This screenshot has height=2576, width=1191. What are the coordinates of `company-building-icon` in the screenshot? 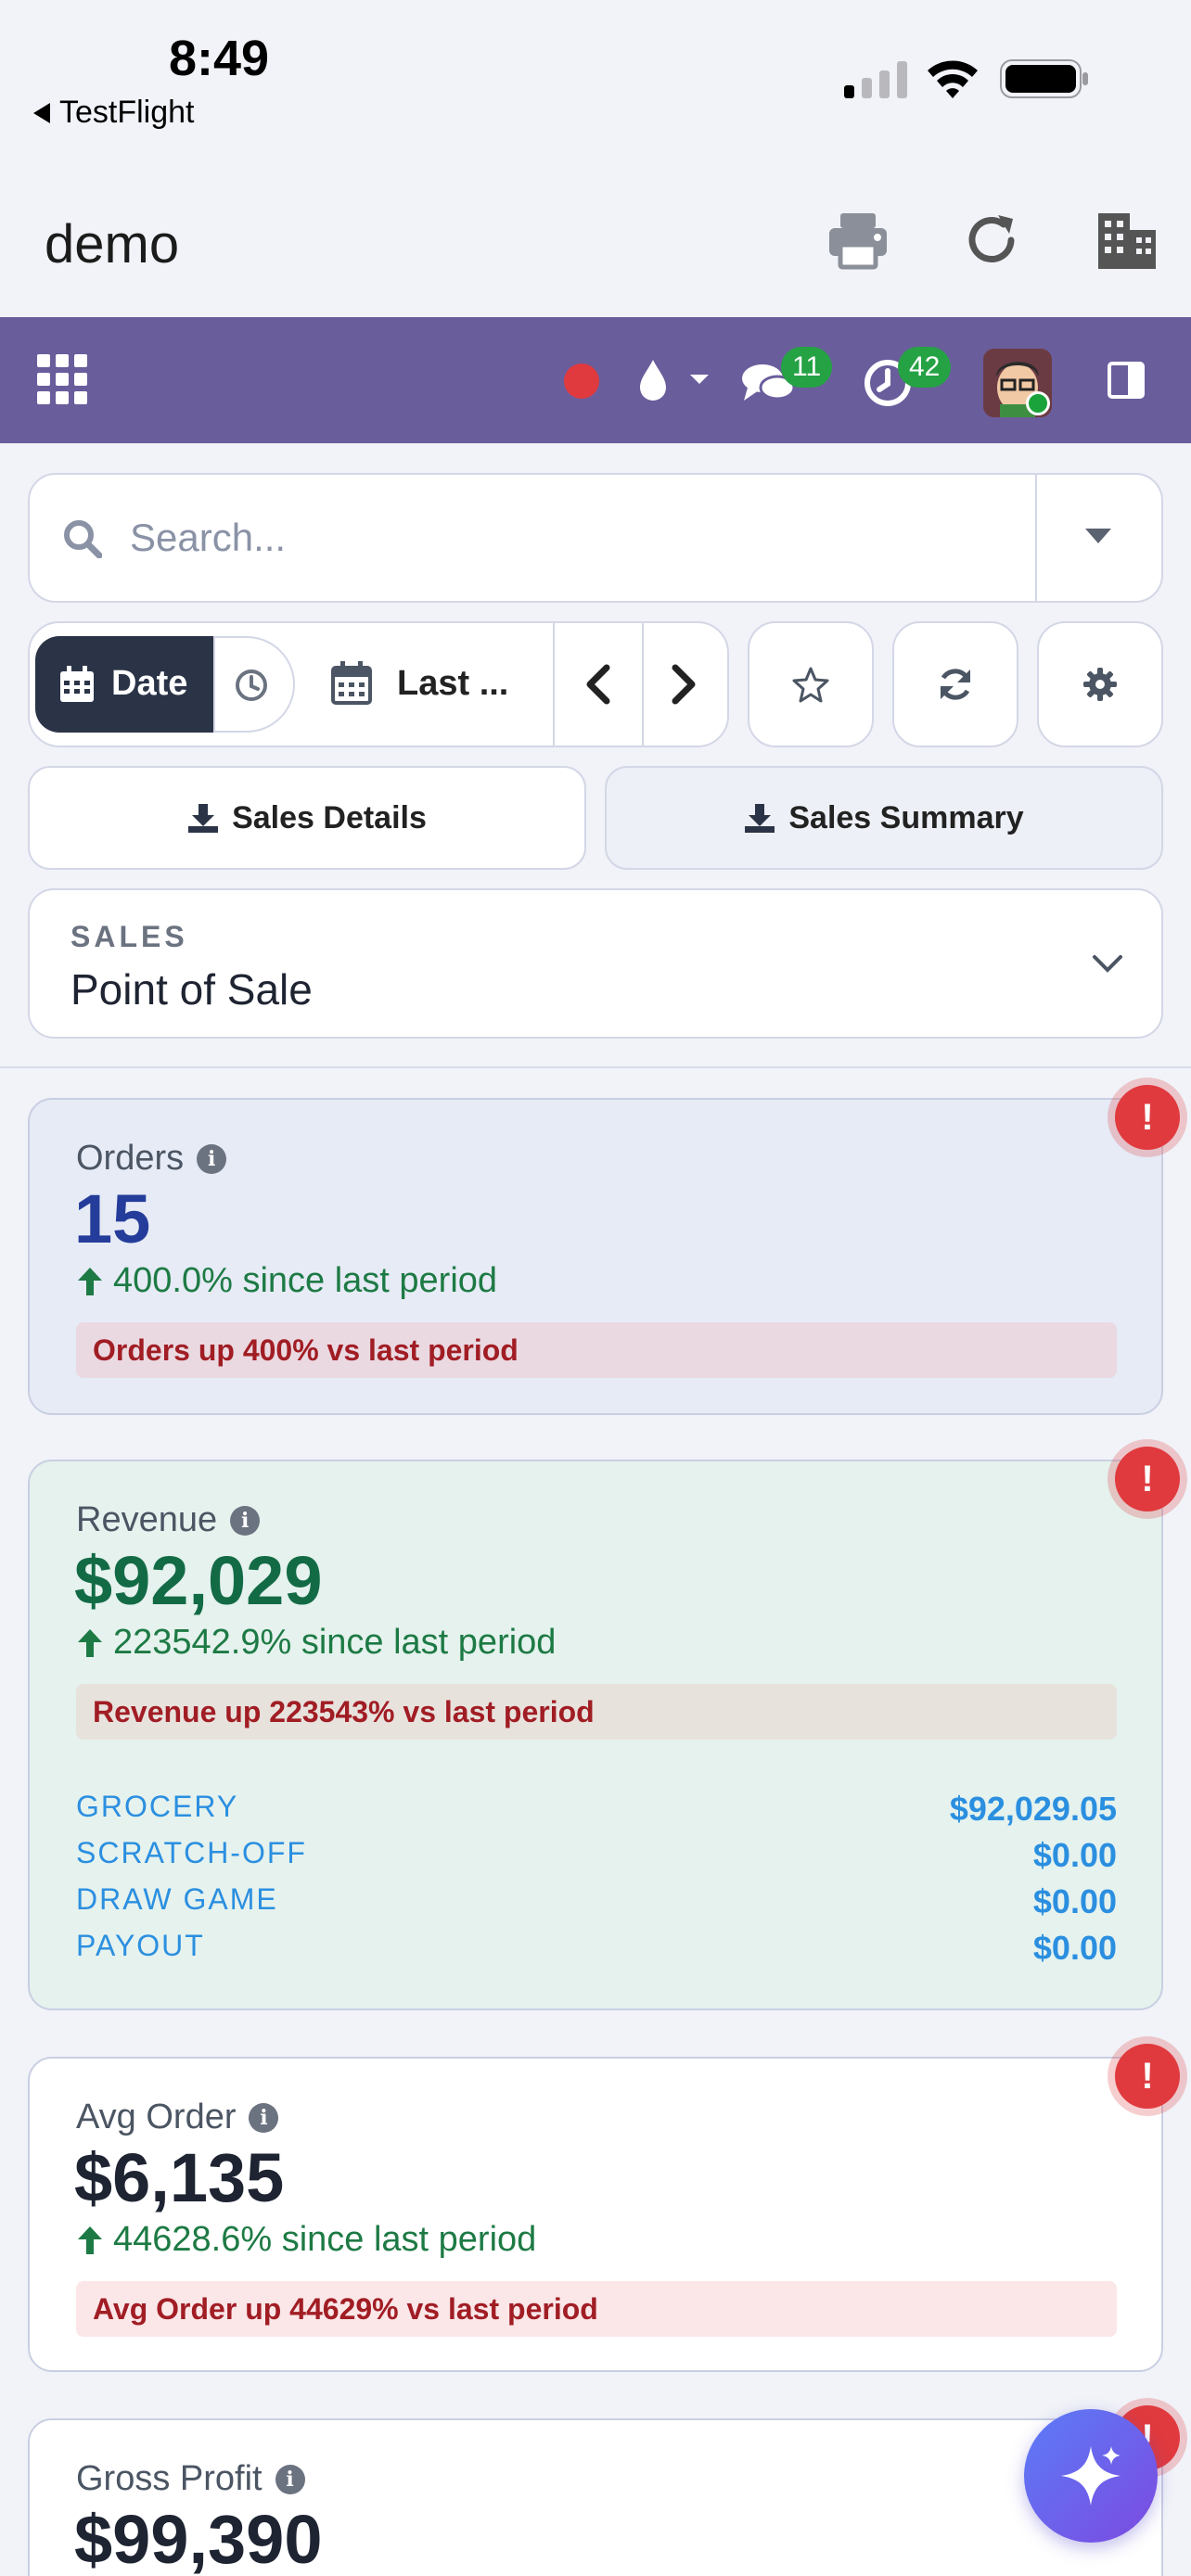 It's located at (1127, 241).